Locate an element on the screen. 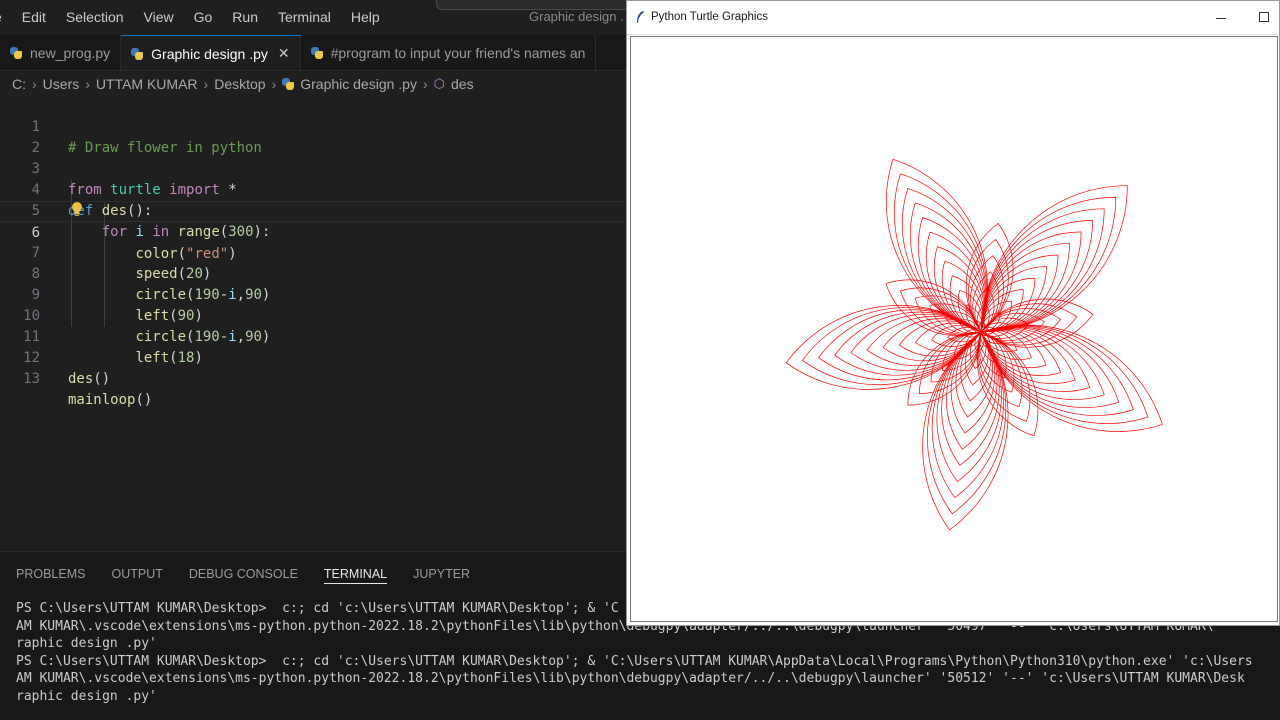 The height and width of the screenshot is (720, 1280). maximize-icon is located at coordinates (1264, 17).